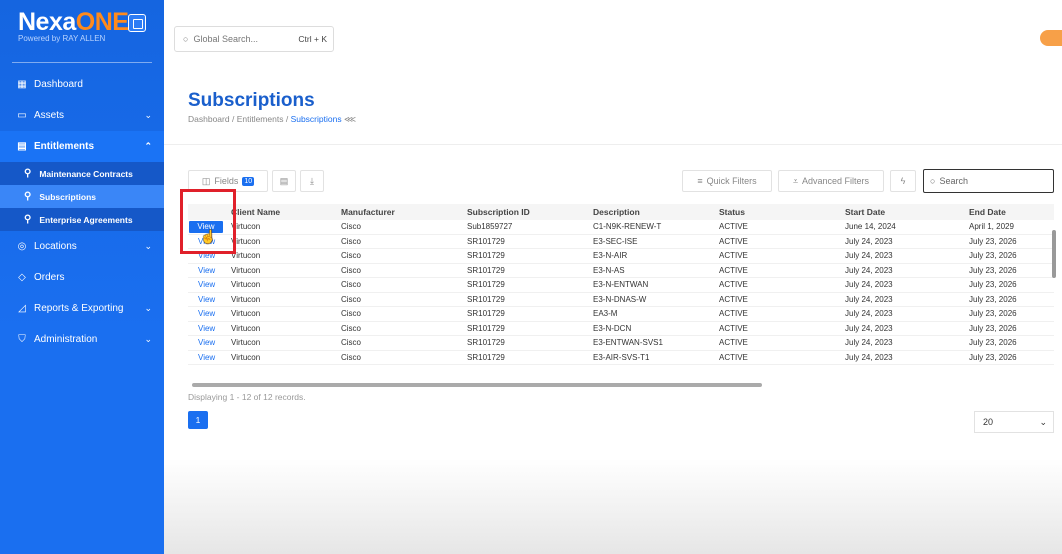 The image size is (1062, 554). I want to click on description-cell: E3-N-DCN, so click(612, 328).